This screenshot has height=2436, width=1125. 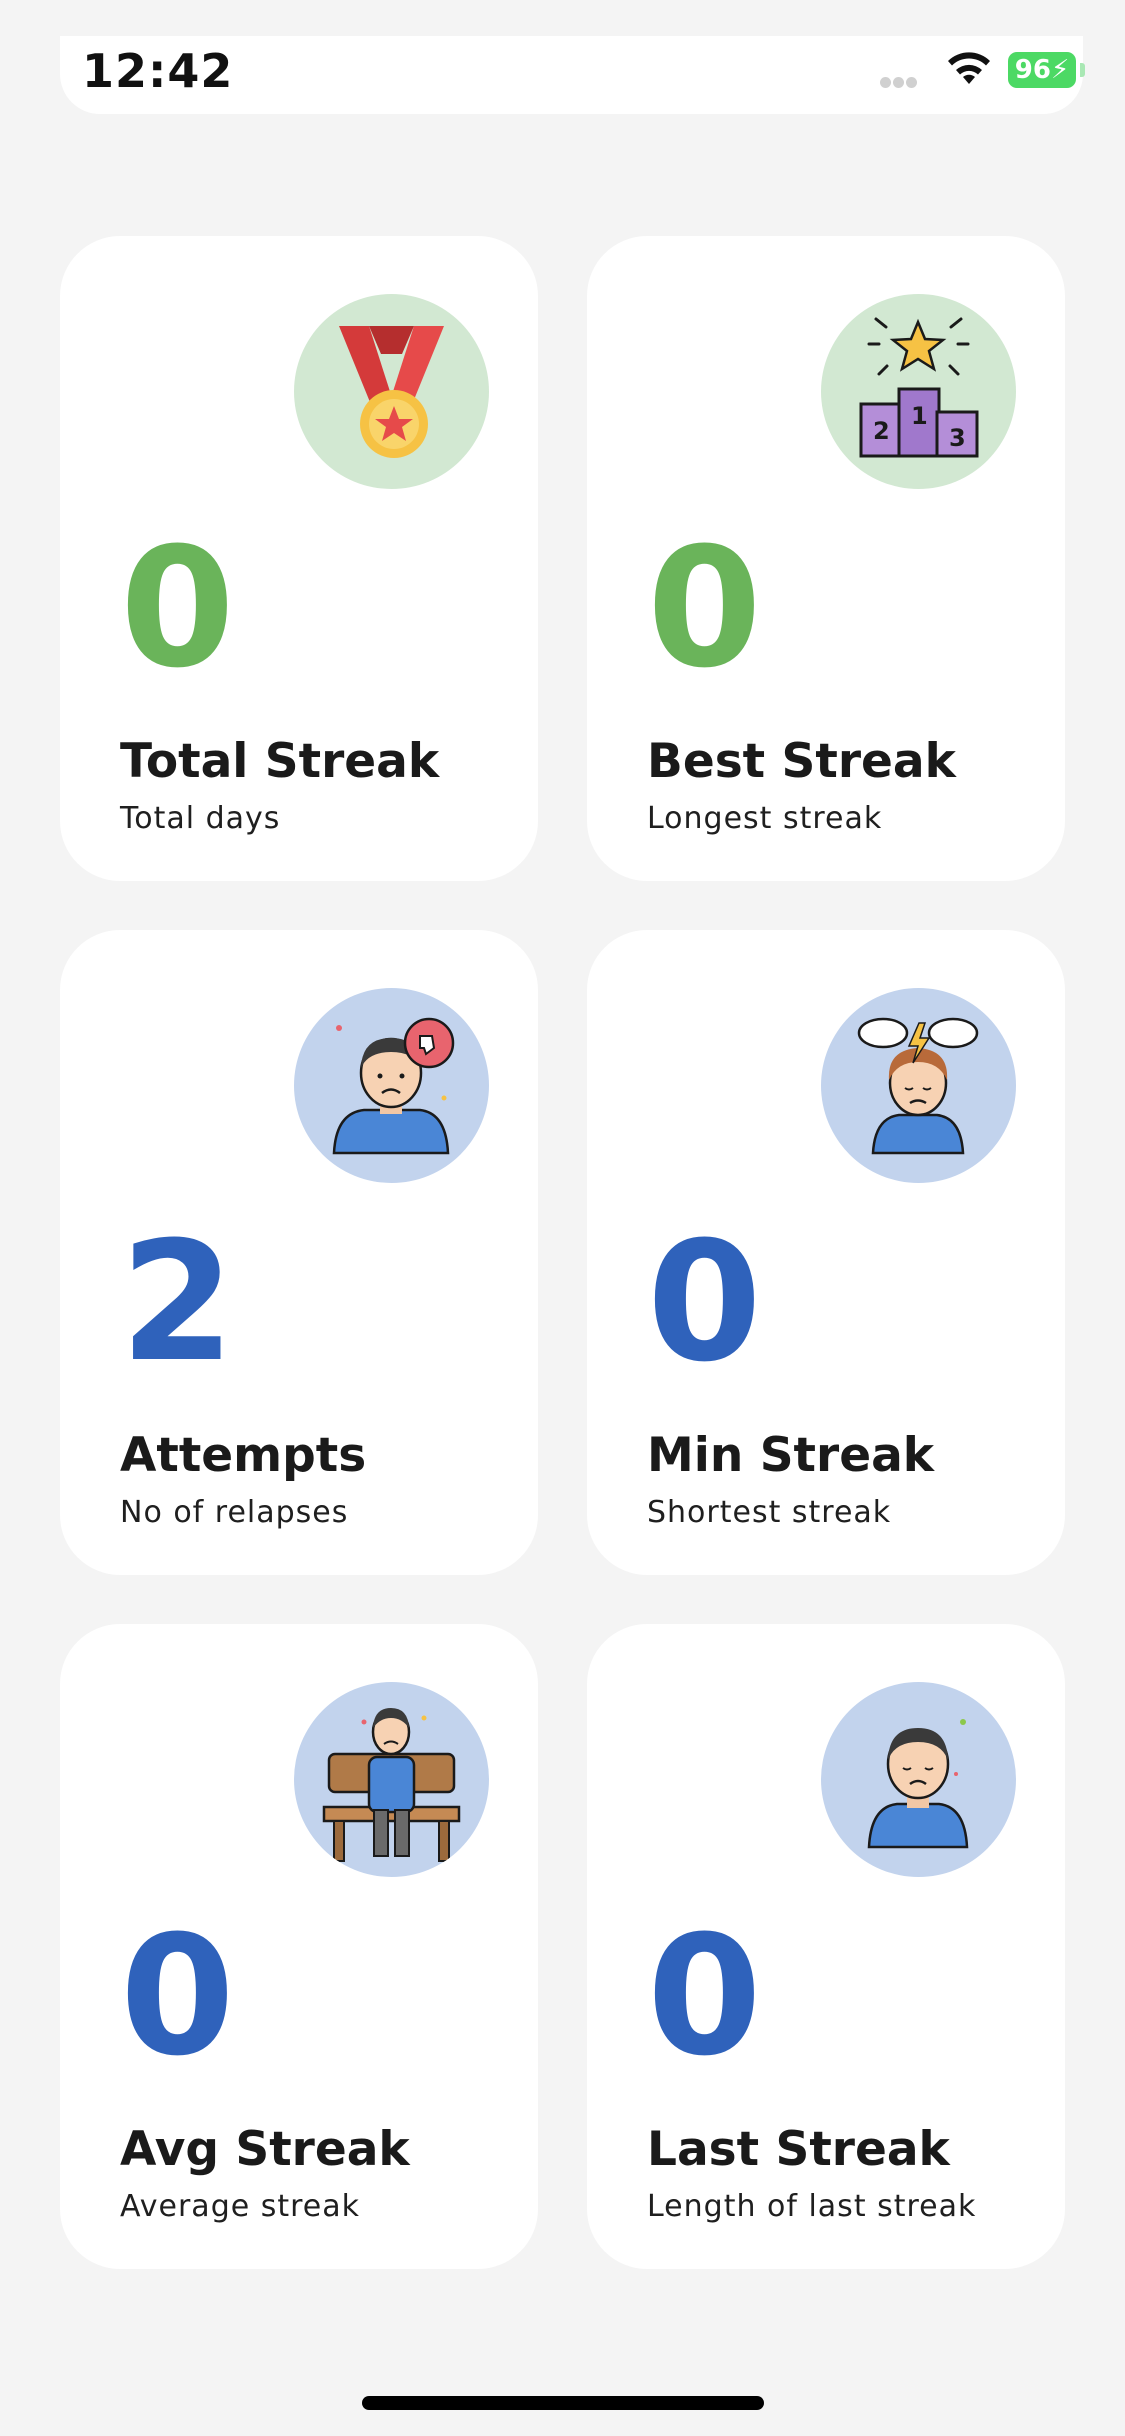 What do you see at coordinates (243, 1455) in the screenshot?
I see `stat-title: Attempts` at bounding box center [243, 1455].